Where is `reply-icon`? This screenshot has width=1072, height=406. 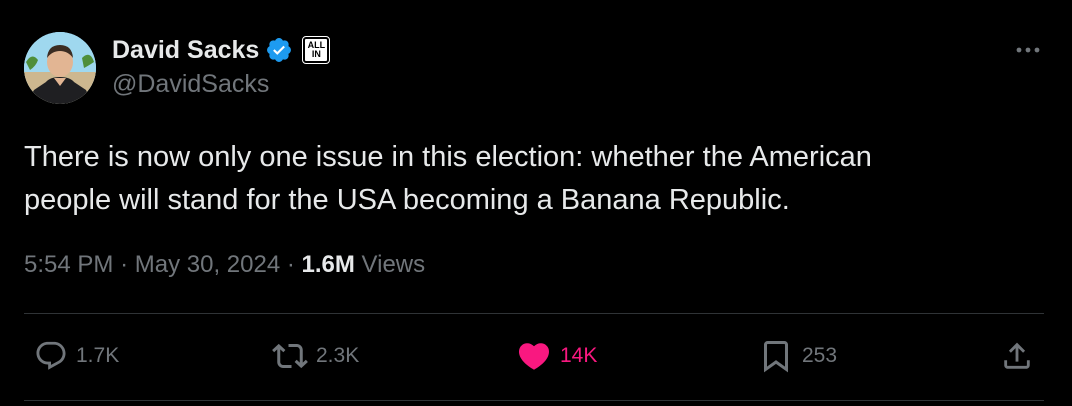 reply-icon is located at coordinates (51, 355).